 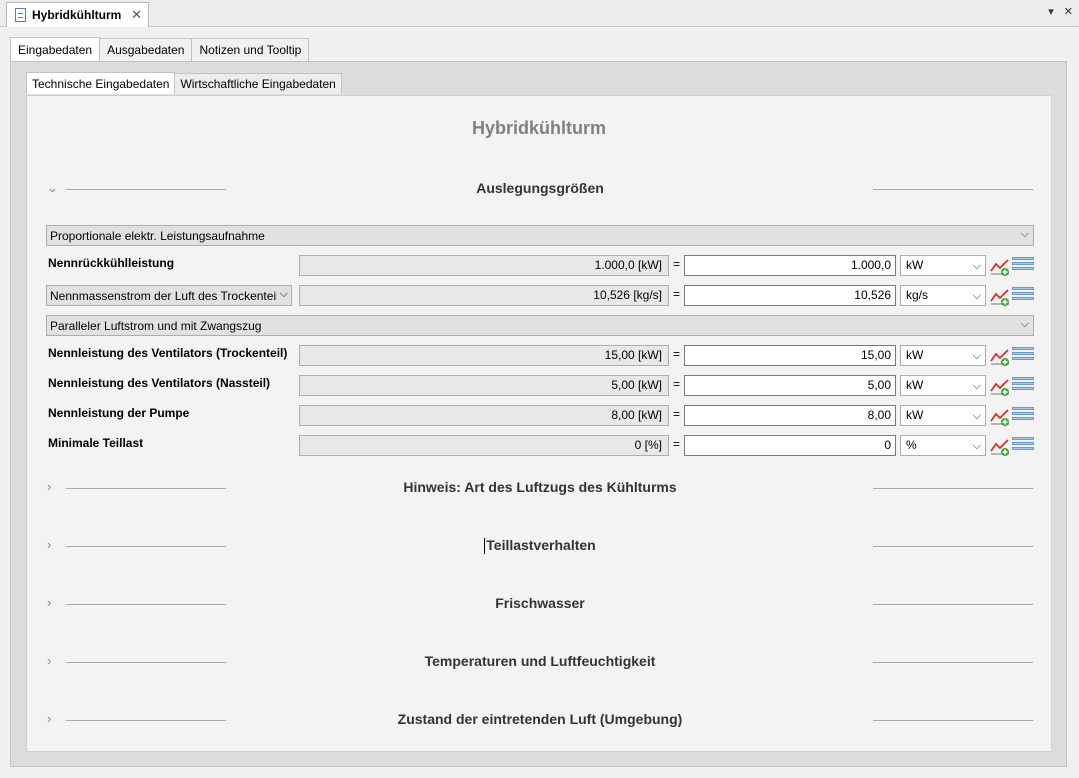 I want to click on readonly-value: 8,00 [kW], so click(x=484, y=415).